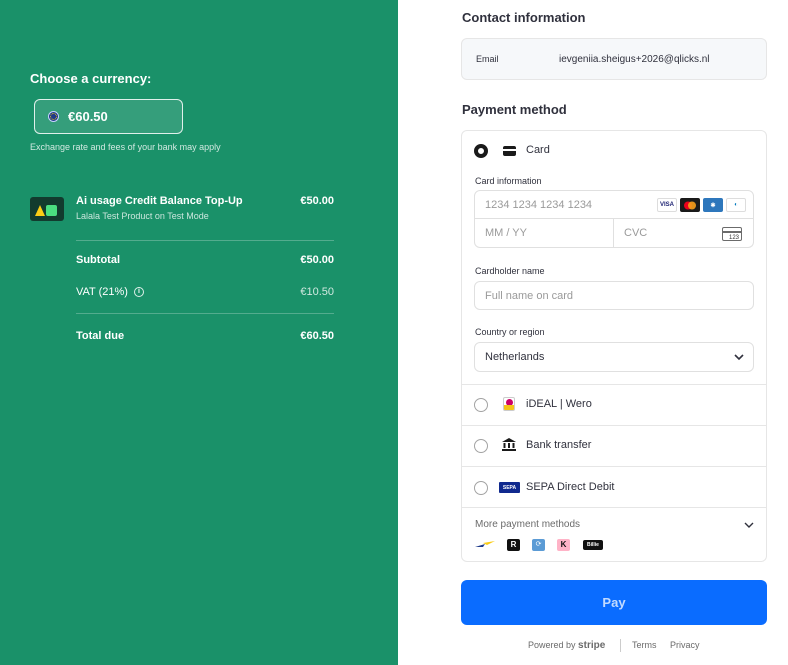  Describe the element at coordinates (614, 295) in the screenshot. I see `cardholder-name-input: Full name on card` at that location.